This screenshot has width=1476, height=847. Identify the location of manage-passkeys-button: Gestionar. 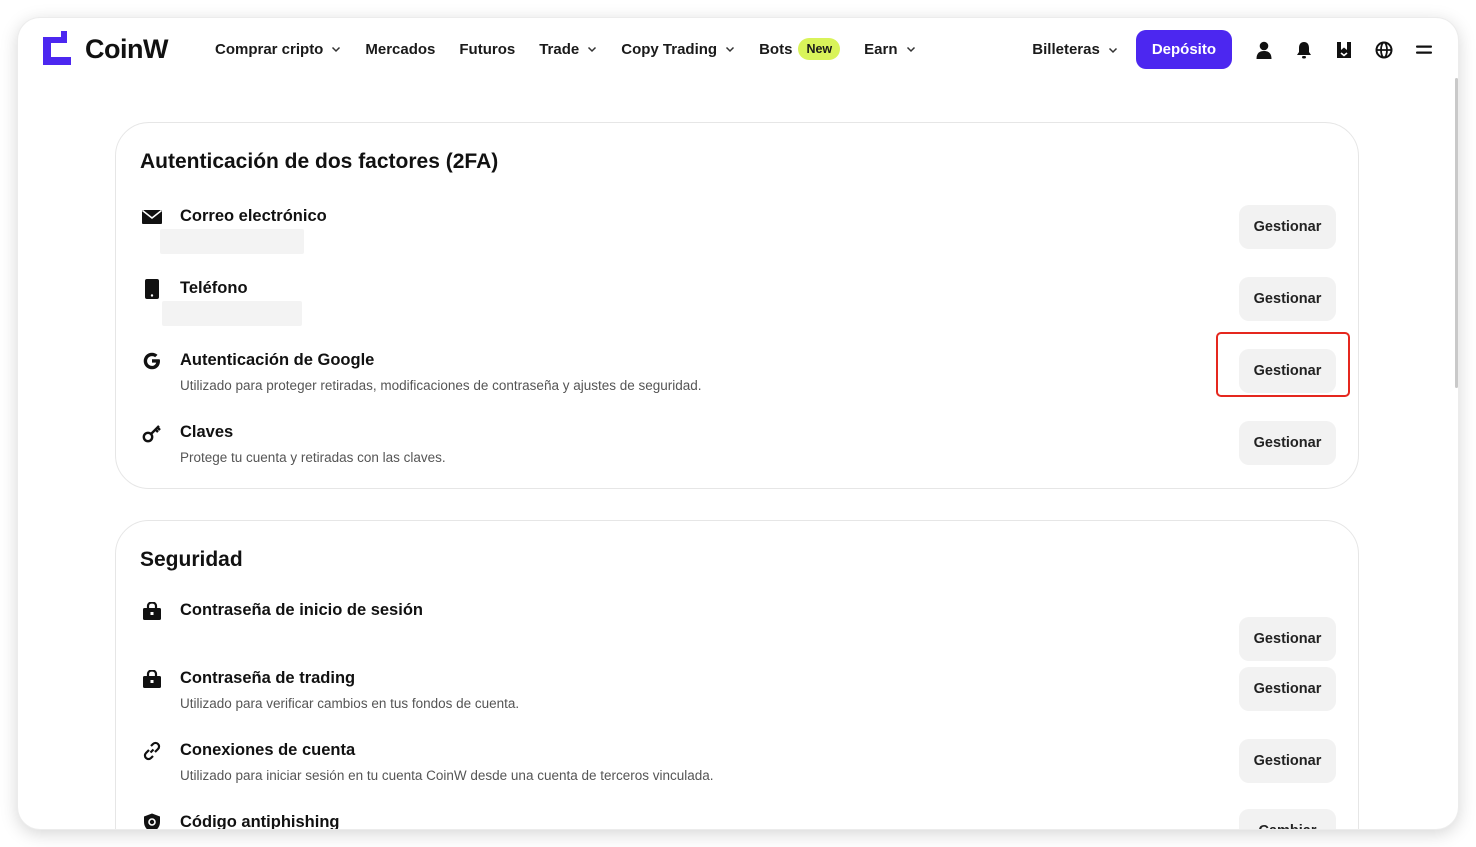
(1287, 443).